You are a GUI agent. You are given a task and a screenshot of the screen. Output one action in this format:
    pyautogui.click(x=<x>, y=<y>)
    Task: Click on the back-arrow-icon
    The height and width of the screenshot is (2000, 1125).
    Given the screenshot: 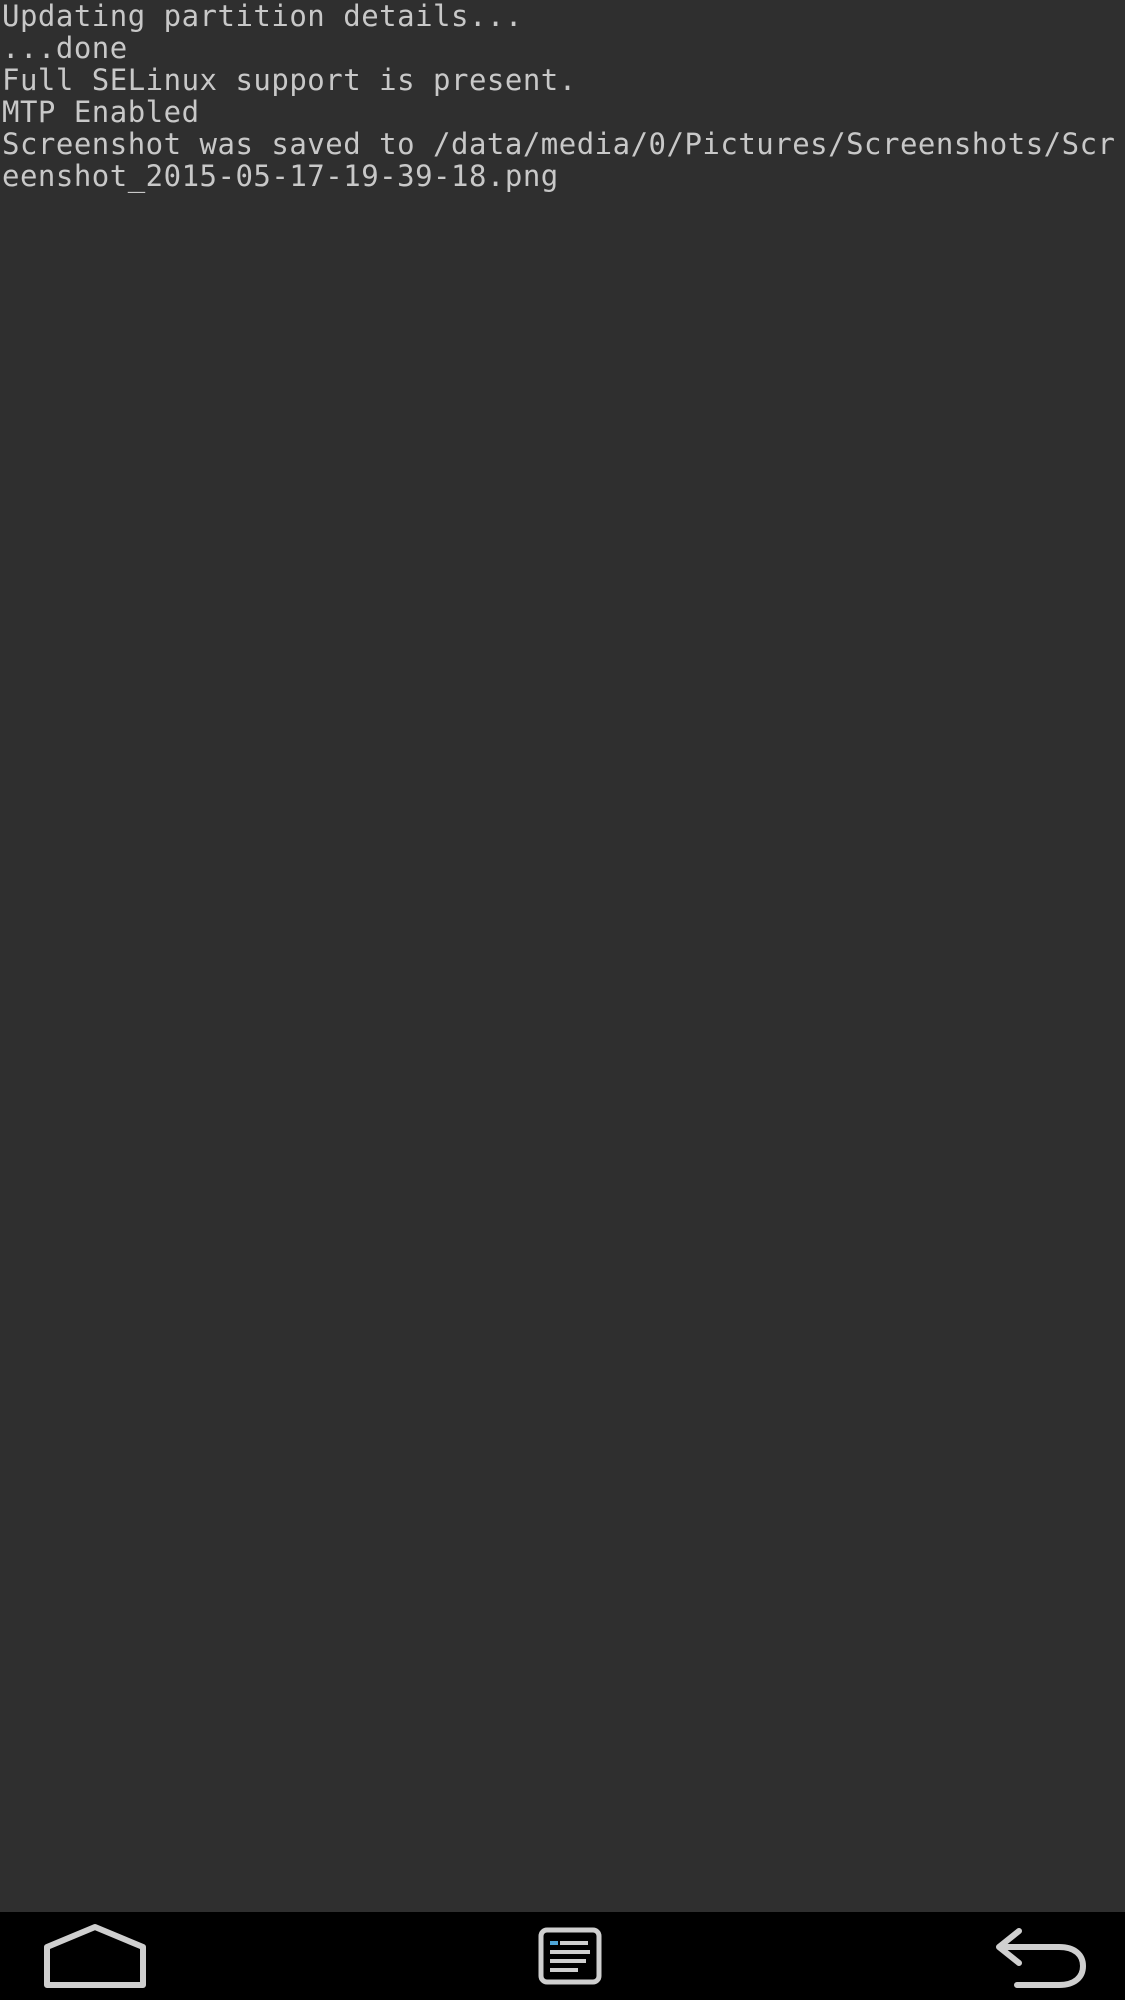 What is the action you would take?
    pyautogui.click(x=1041, y=1958)
    